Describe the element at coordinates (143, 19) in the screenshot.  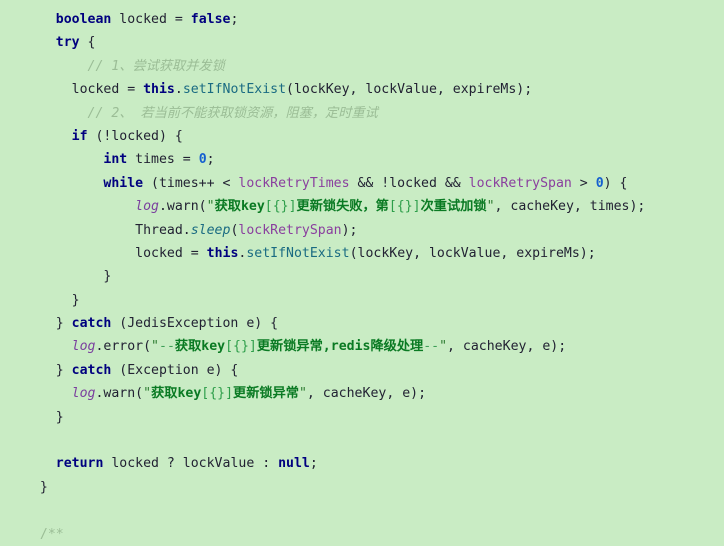
I see `code-token-plain: locked` at that location.